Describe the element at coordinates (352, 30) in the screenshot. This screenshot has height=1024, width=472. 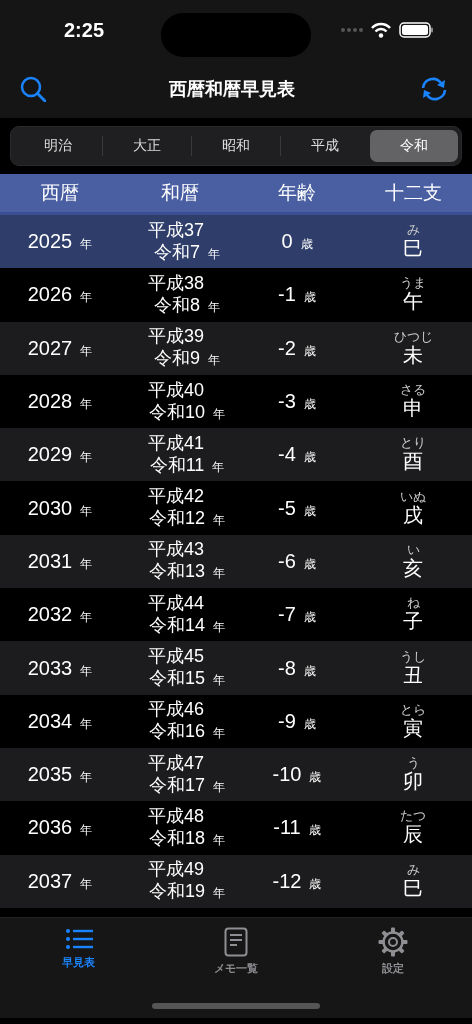
I see `signal-icon` at that location.